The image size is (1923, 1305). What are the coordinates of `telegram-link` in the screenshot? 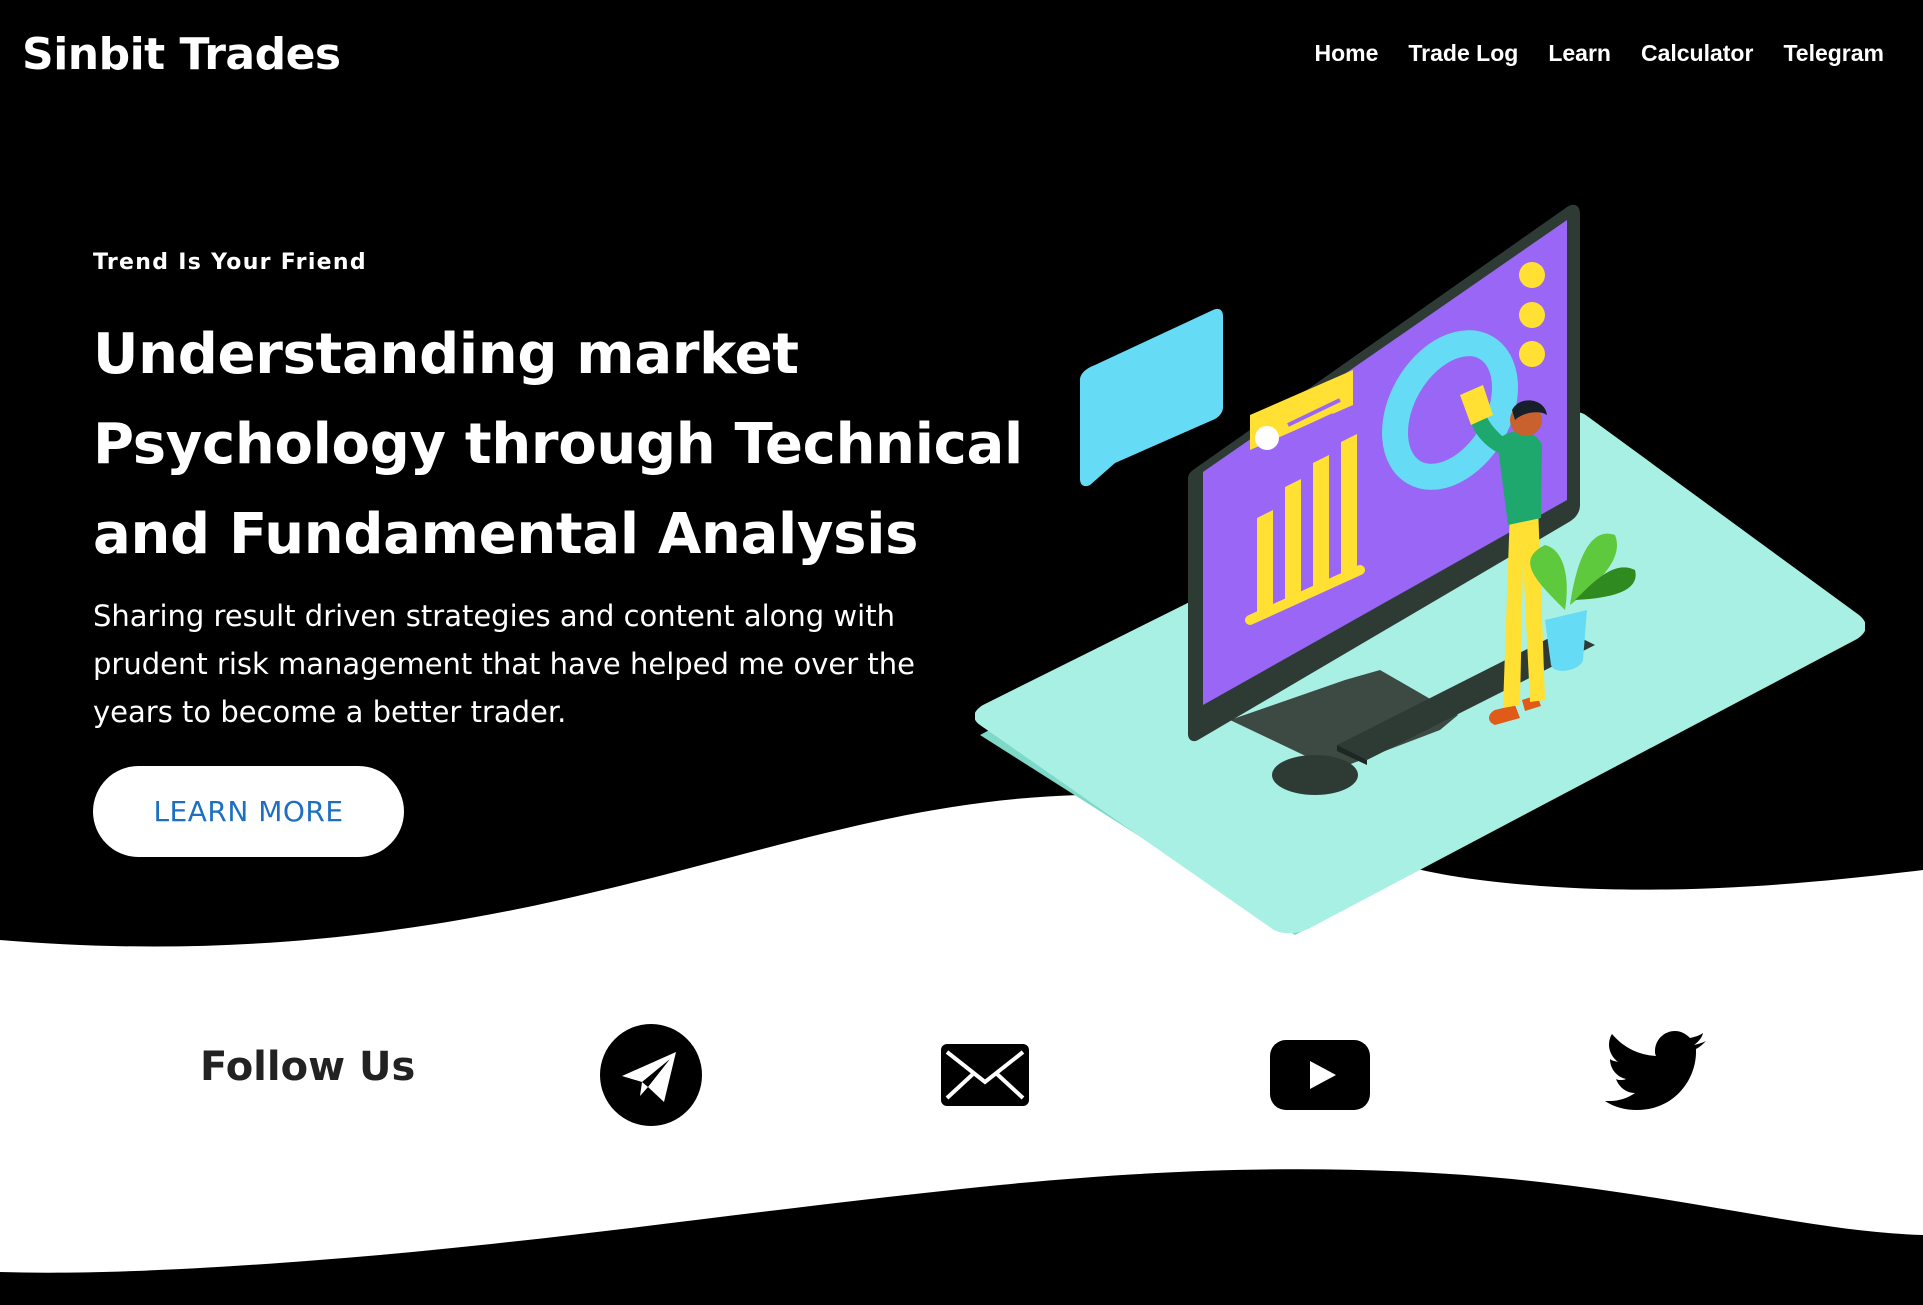 It's located at (651, 1075).